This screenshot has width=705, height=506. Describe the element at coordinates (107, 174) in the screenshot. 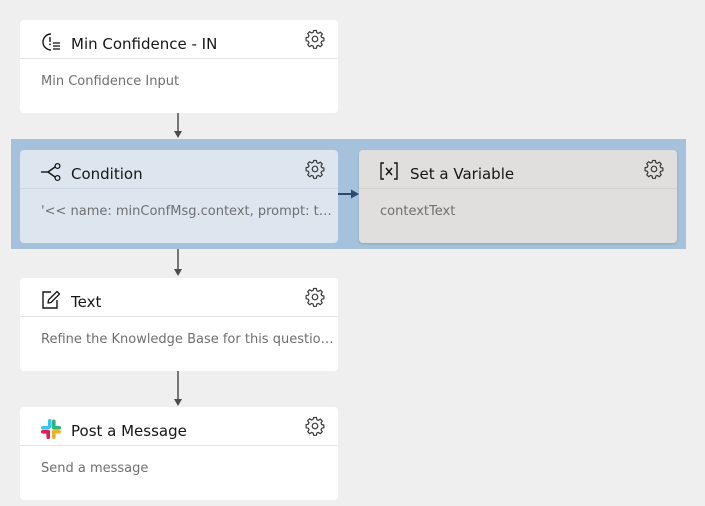

I see `node-title: Condition` at that location.